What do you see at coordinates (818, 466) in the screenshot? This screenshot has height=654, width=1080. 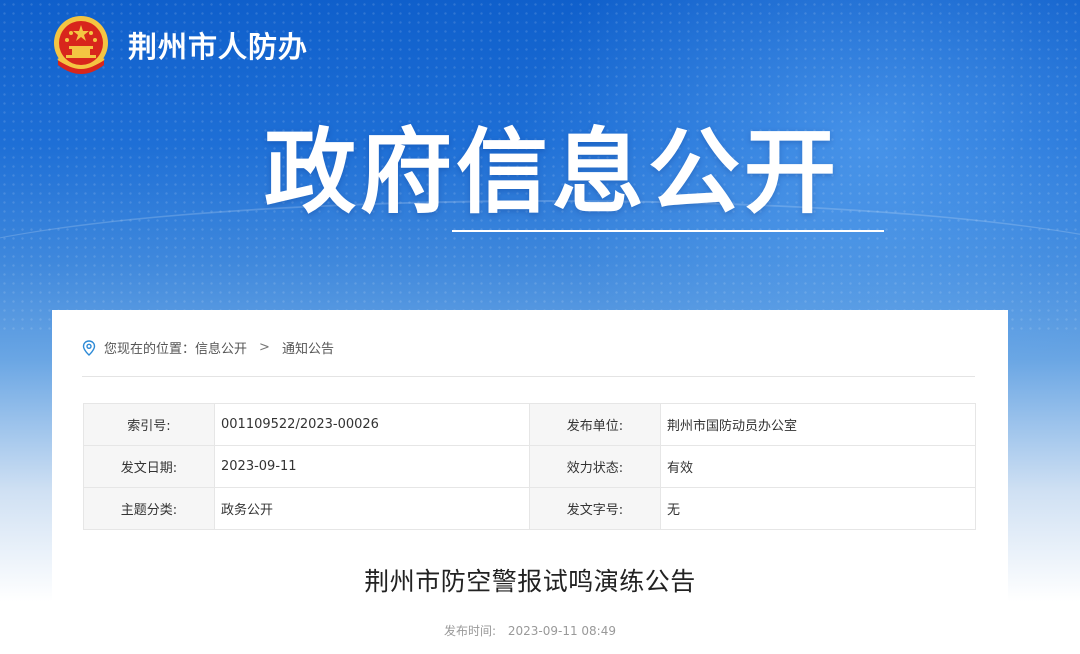 I see `meta-value-validity: 有效` at bounding box center [818, 466].